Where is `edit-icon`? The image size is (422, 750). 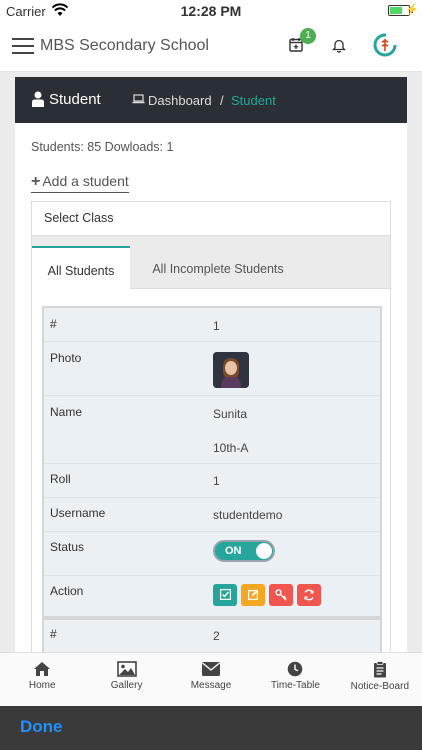
edit-icon is located at coordinates (252, 595).